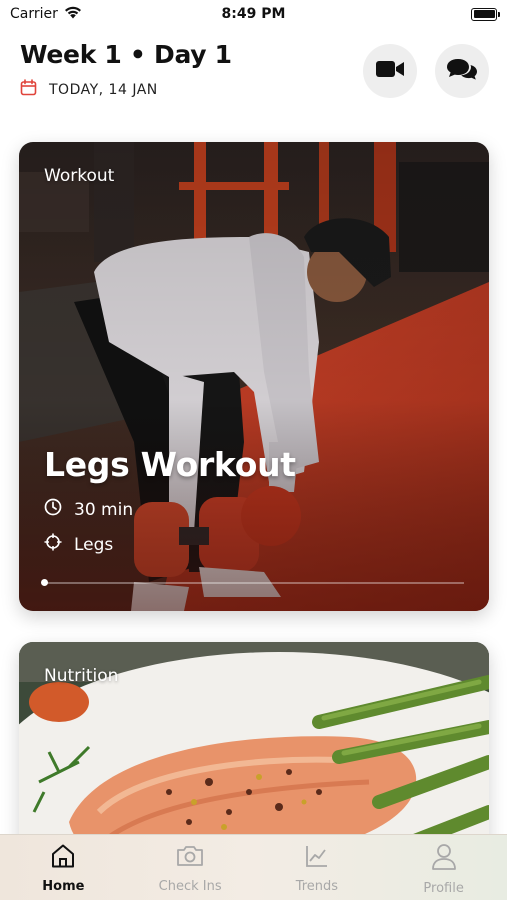  I want to click on tab-check-ins: Check Ins, so click(190, 868).